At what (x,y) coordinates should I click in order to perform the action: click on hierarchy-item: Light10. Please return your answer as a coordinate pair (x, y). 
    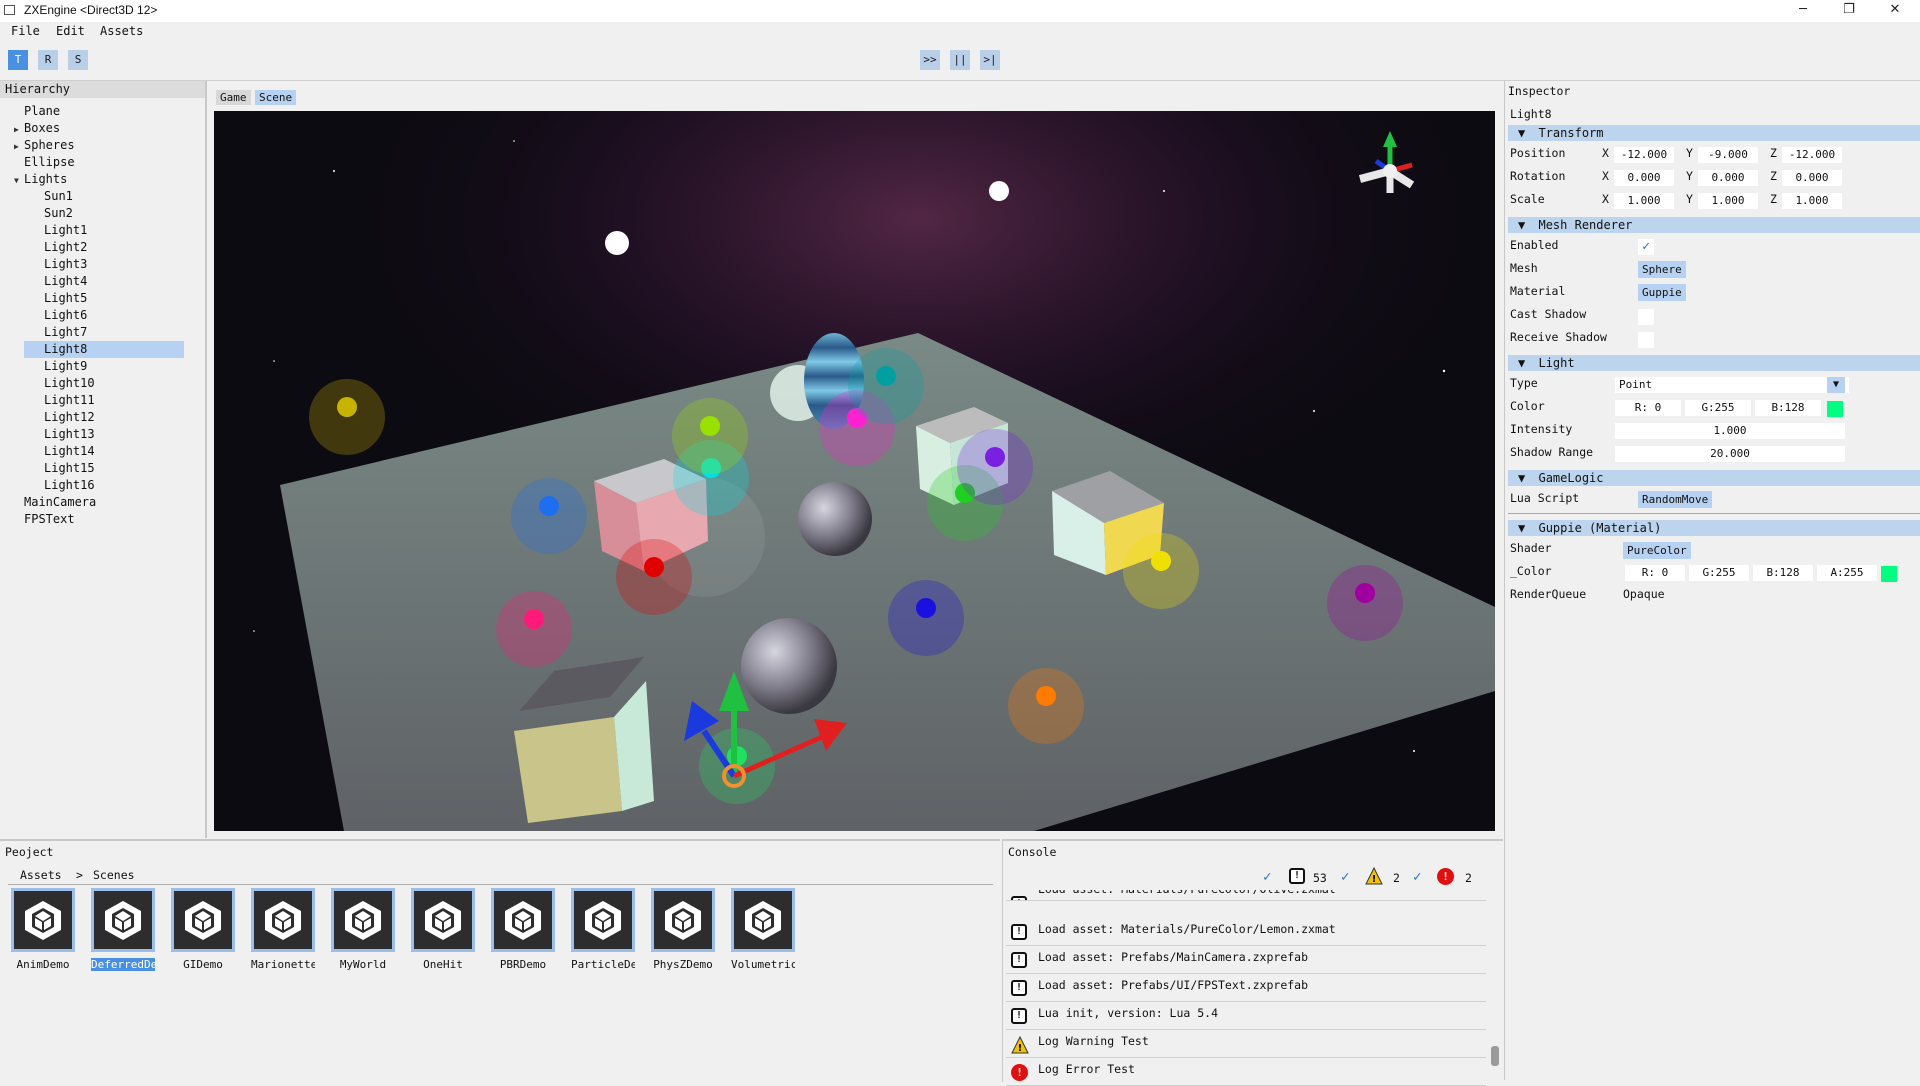
    Looking at the image, I should click on (102, 383).